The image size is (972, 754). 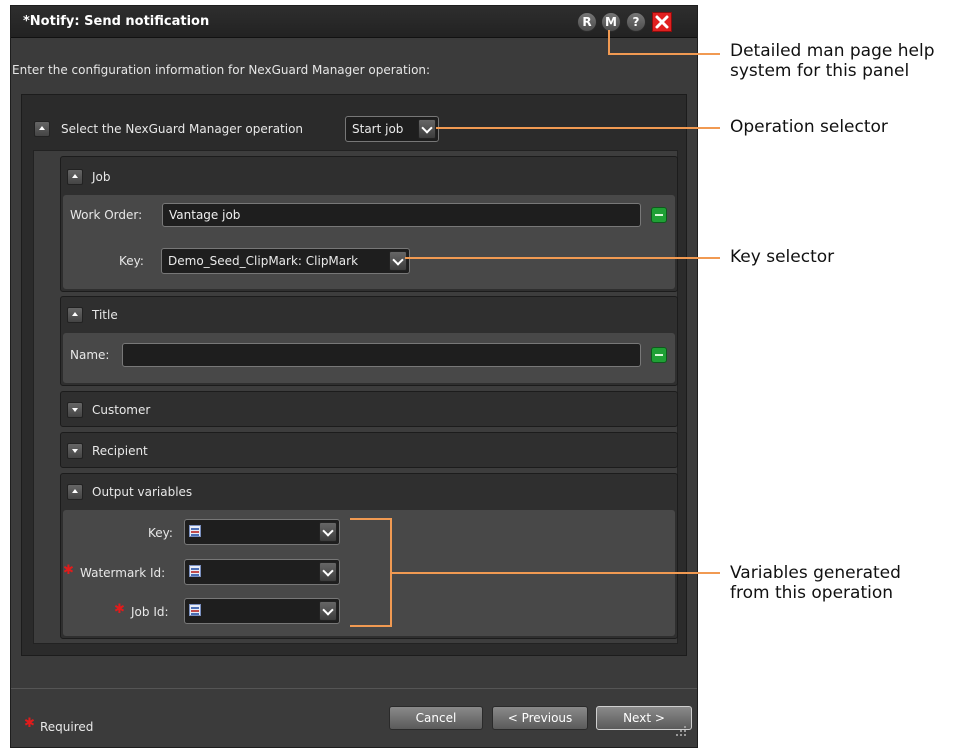 I want to click on name-input, so click(x=381, y=355).